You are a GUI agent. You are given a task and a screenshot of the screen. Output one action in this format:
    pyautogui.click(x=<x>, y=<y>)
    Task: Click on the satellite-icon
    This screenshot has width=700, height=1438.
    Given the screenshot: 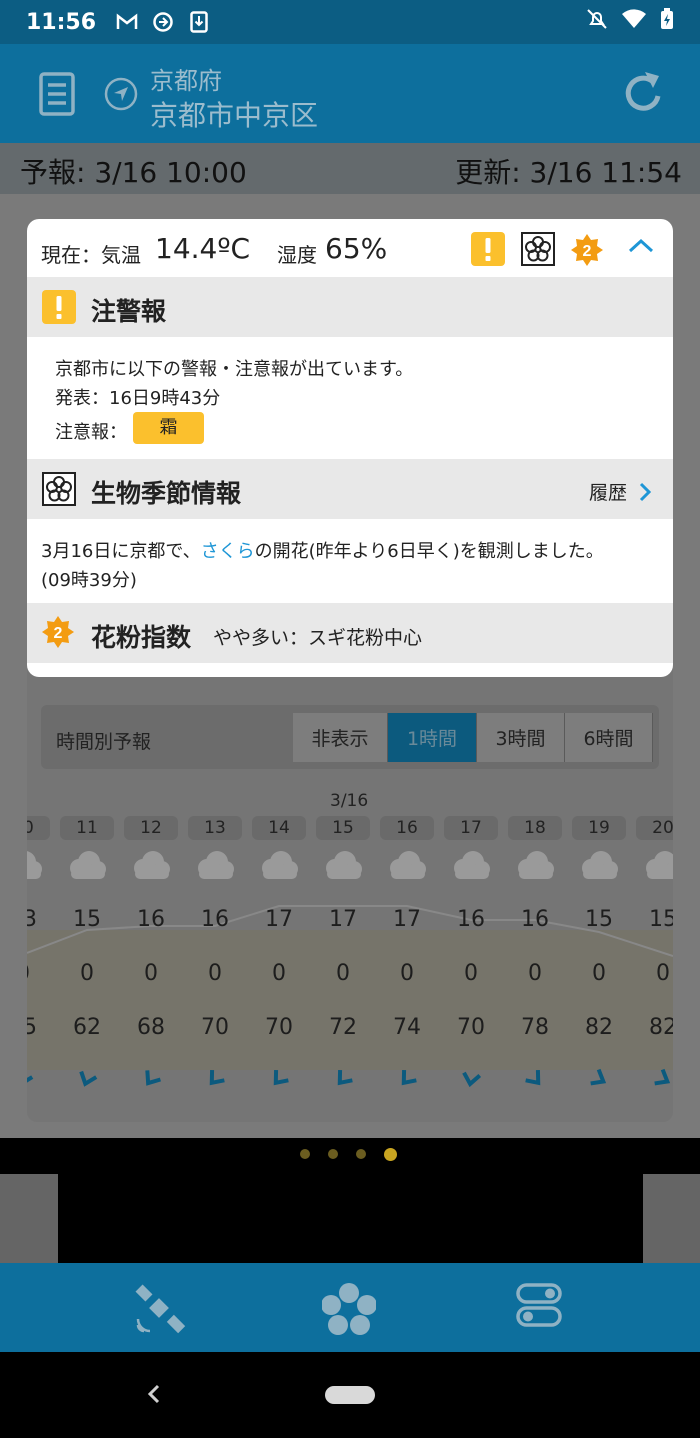 What is the action you would take?
    pyautogui.click(x=162, y=1311)
    